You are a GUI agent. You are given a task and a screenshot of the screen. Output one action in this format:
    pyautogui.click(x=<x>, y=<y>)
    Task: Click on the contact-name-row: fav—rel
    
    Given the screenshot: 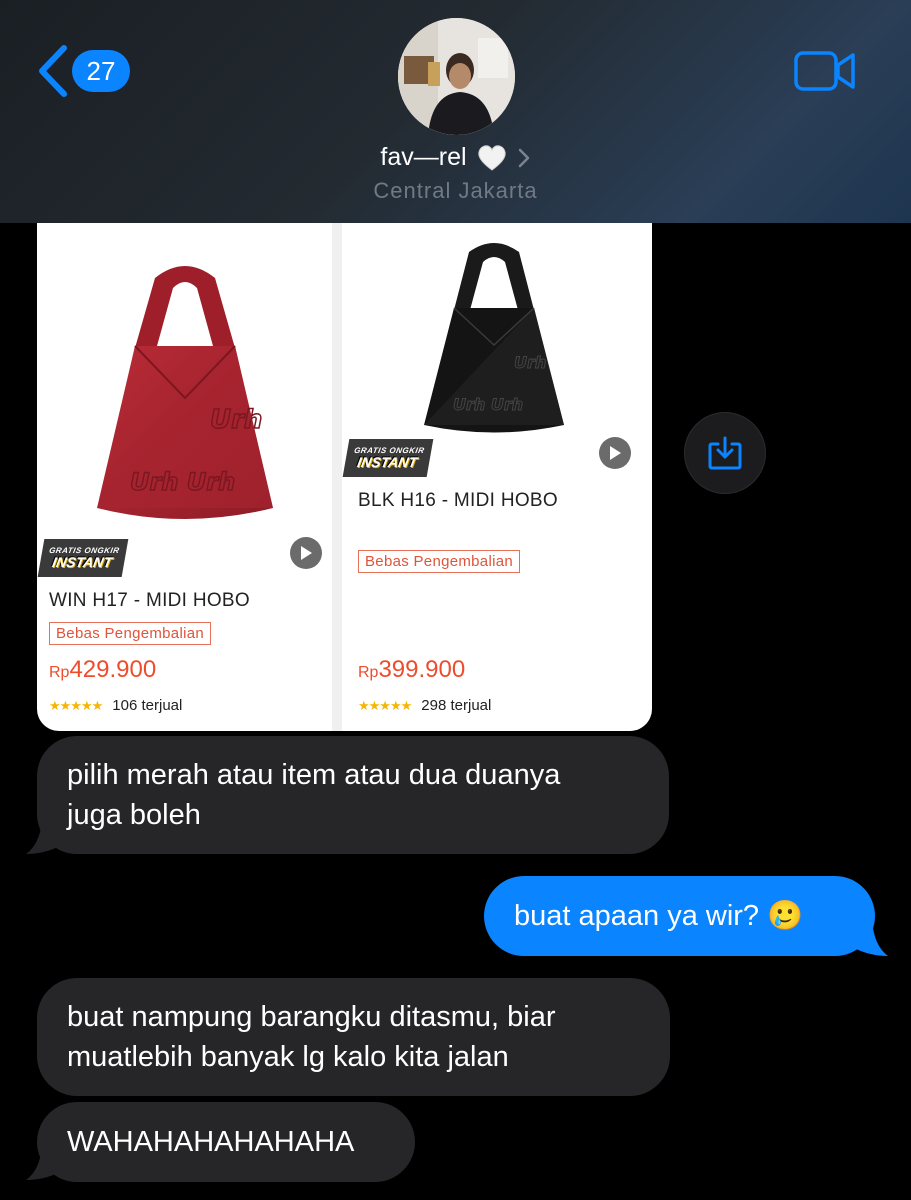 What is the action you would take?
    pyautogui.click(x=455, y=157)
    